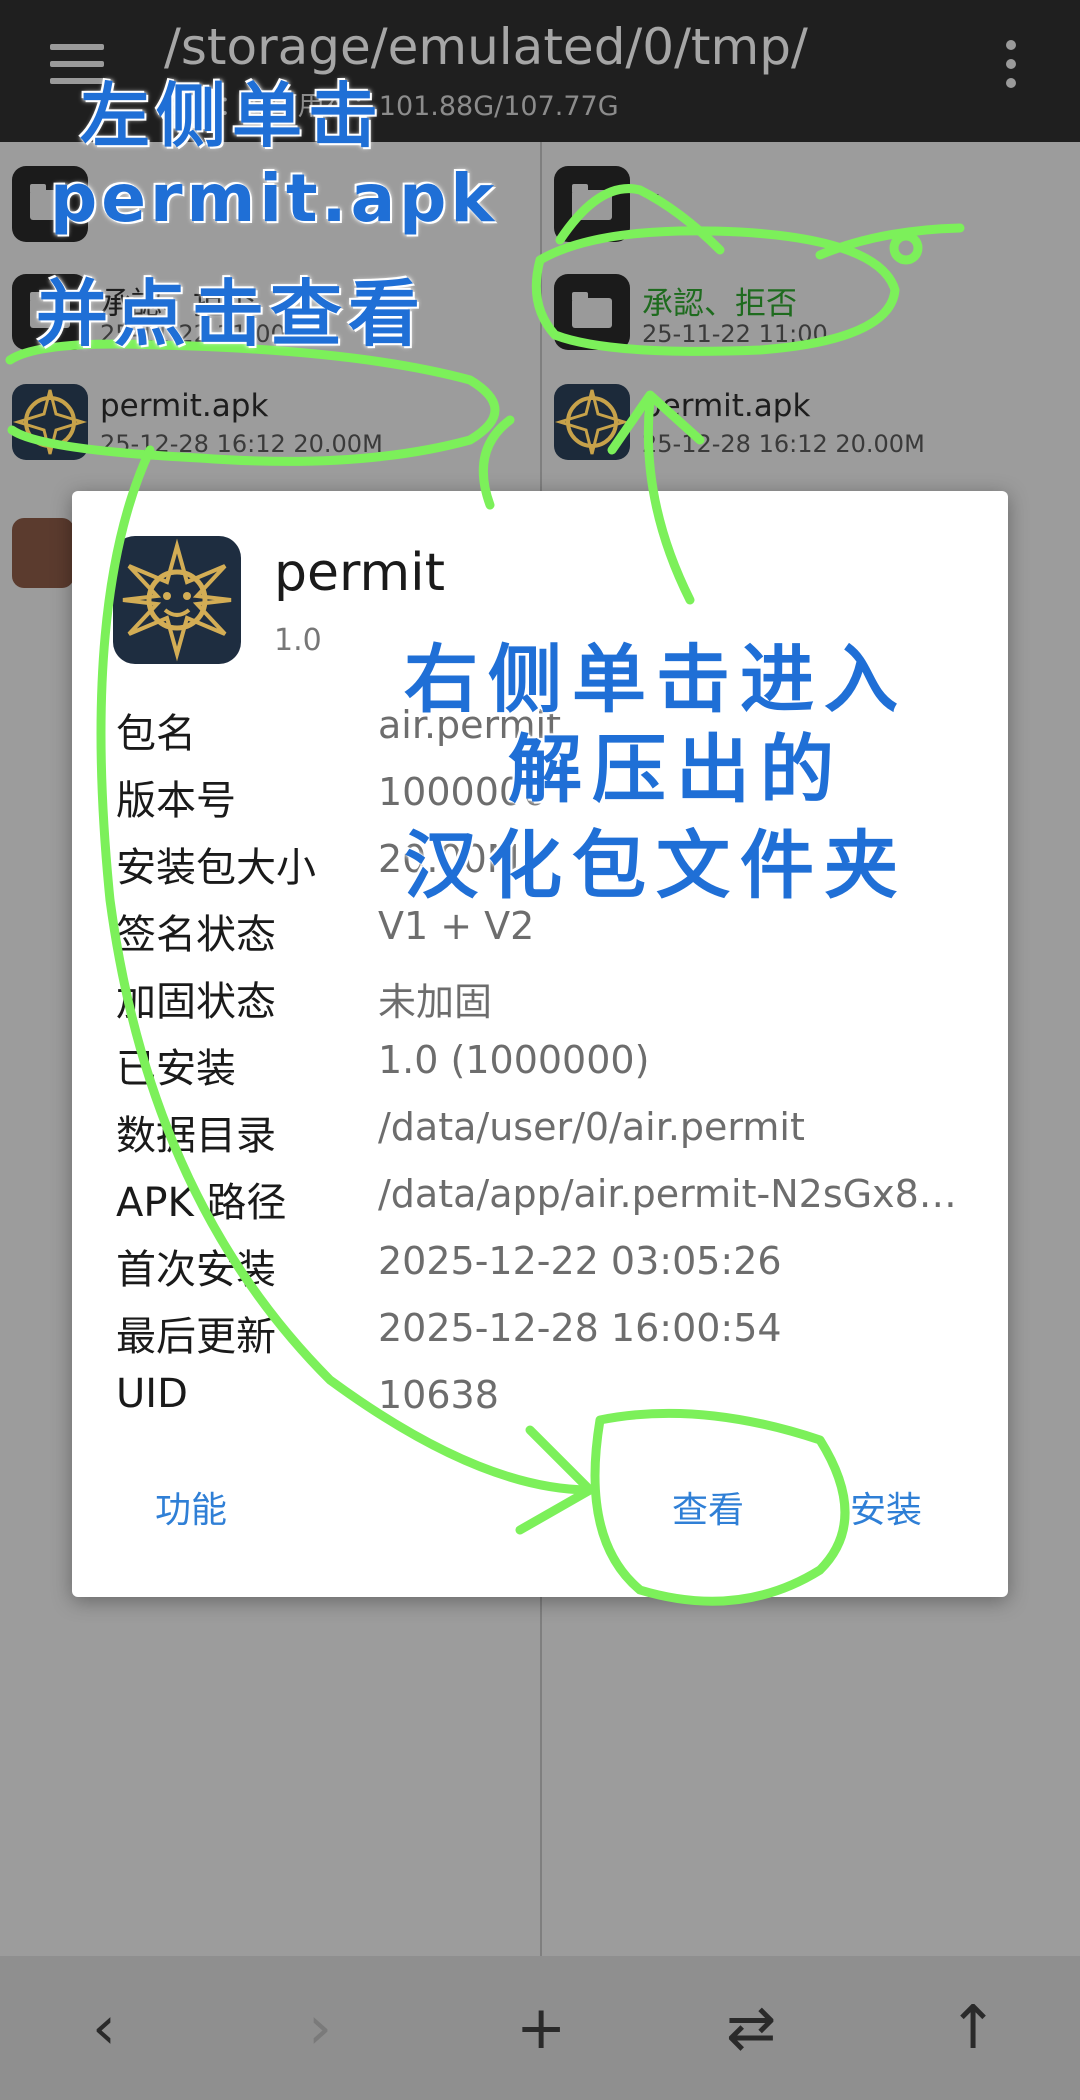  I want to click on bottom-toolbar: ‹ › + ⇄ ↑, so click(540, 2028).